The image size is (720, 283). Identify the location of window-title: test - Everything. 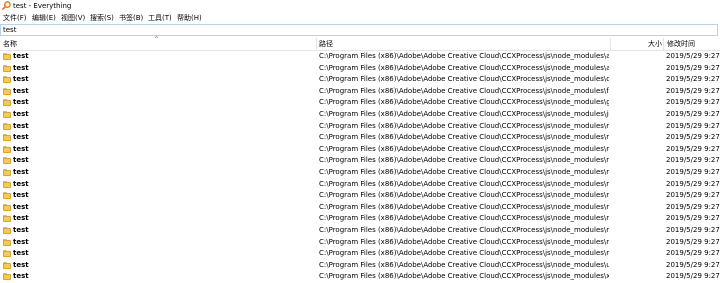
(42, 6).